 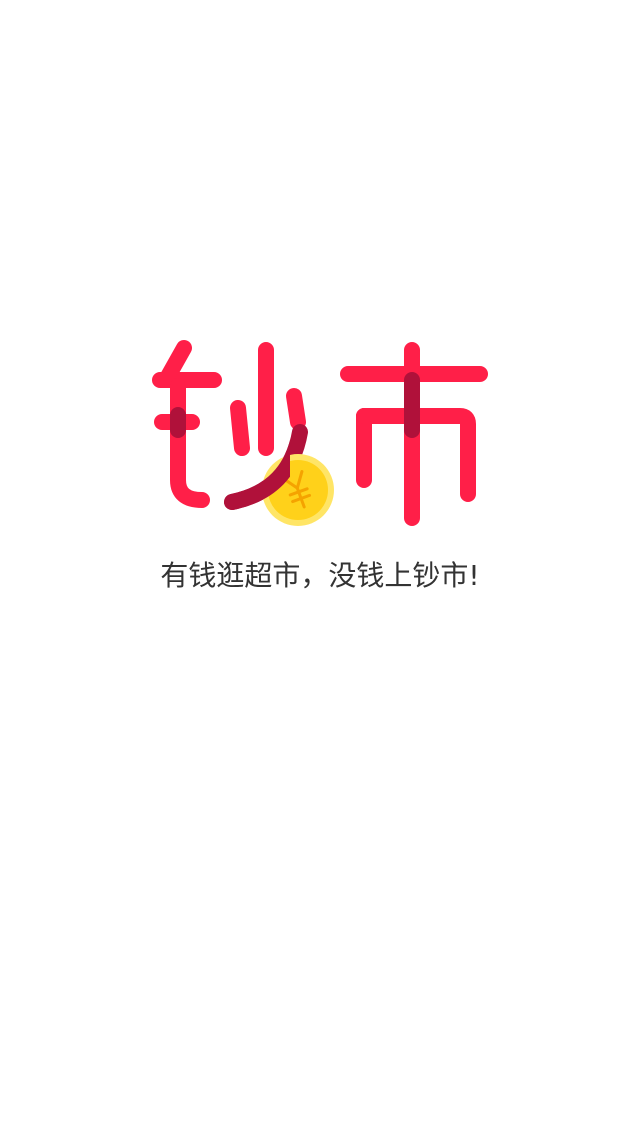 I want to click on app-logo, so click(x=320, y=433).